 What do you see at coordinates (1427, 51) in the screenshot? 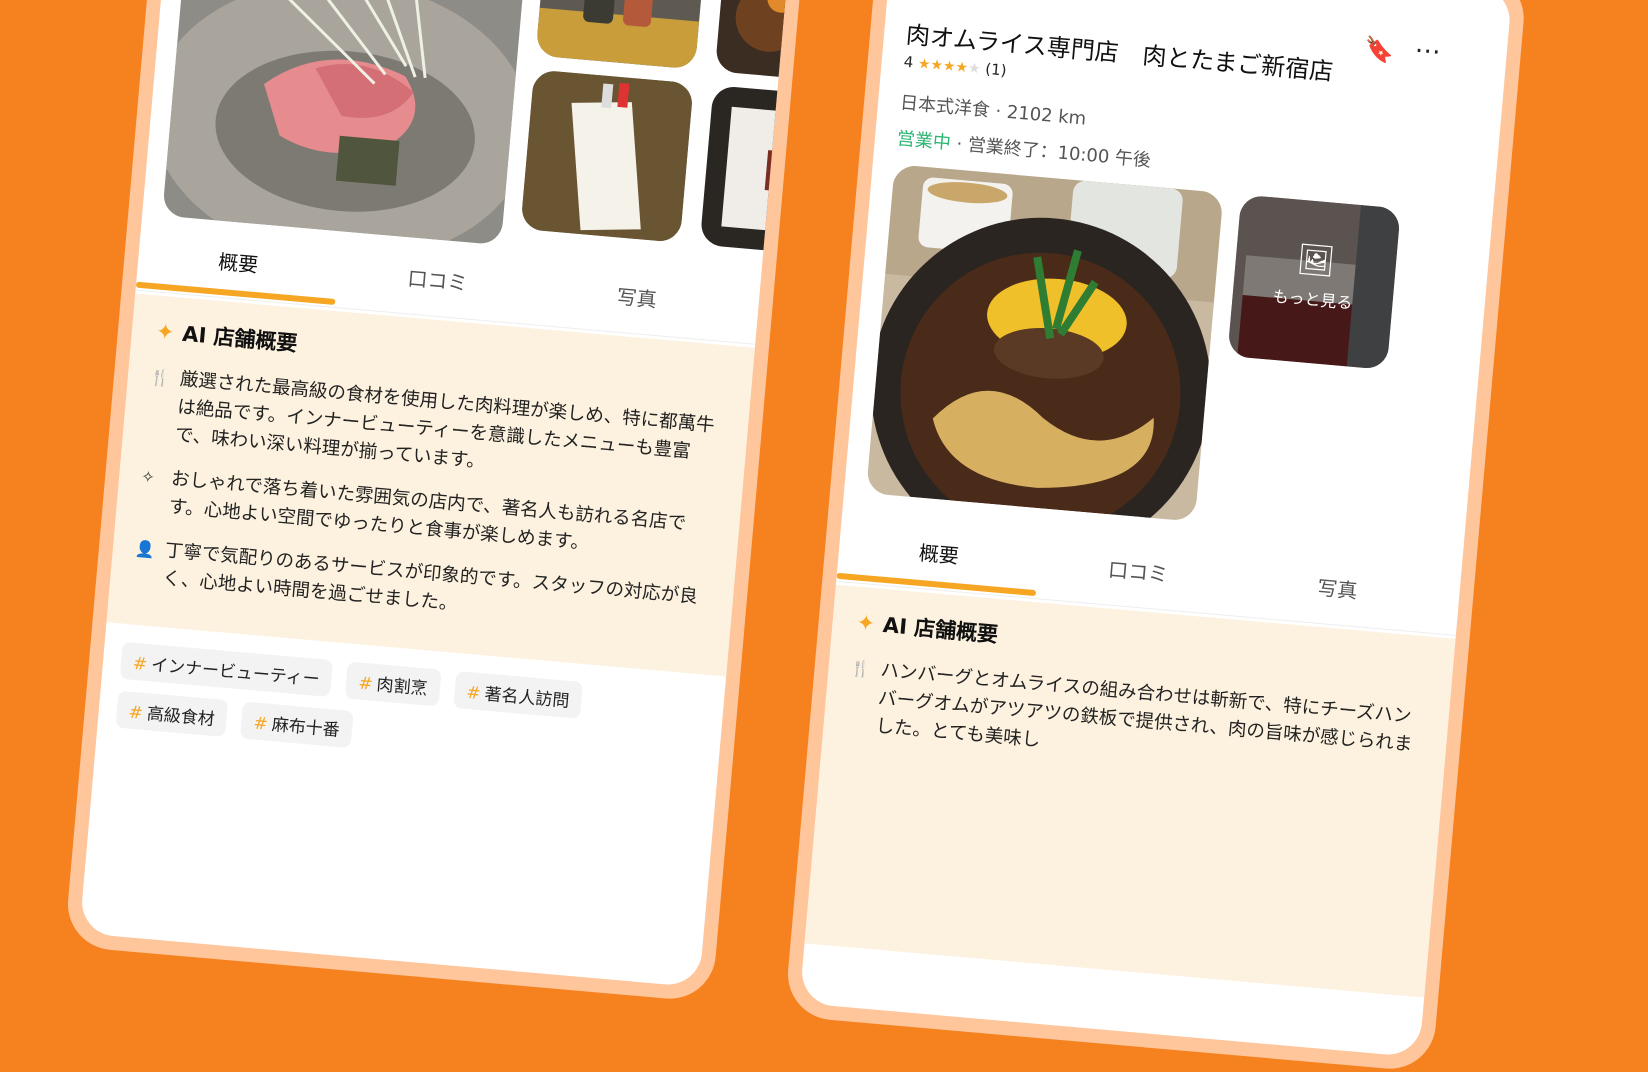
I see `more-options-icon: ⋯` at bounding box center [1427, 51].